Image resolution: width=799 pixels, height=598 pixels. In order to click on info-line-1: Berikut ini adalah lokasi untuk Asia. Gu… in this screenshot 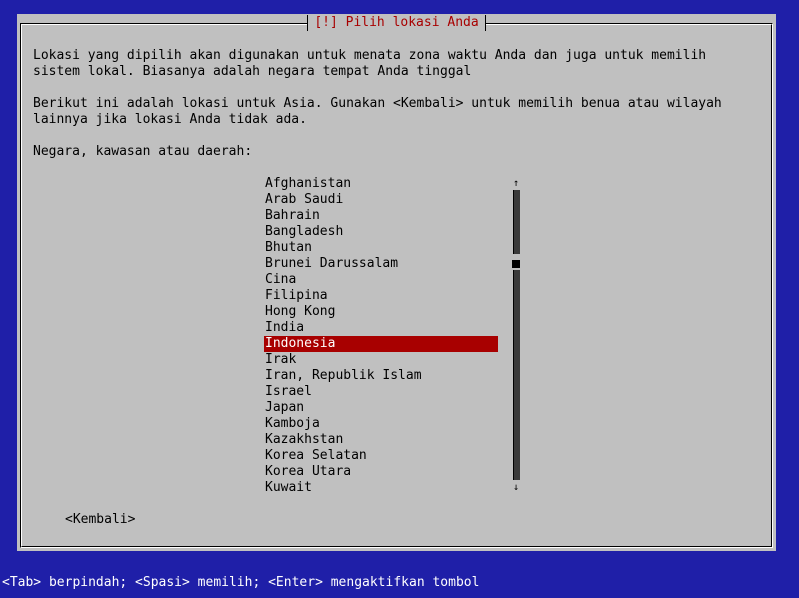, I will do `click(377, 103)`.